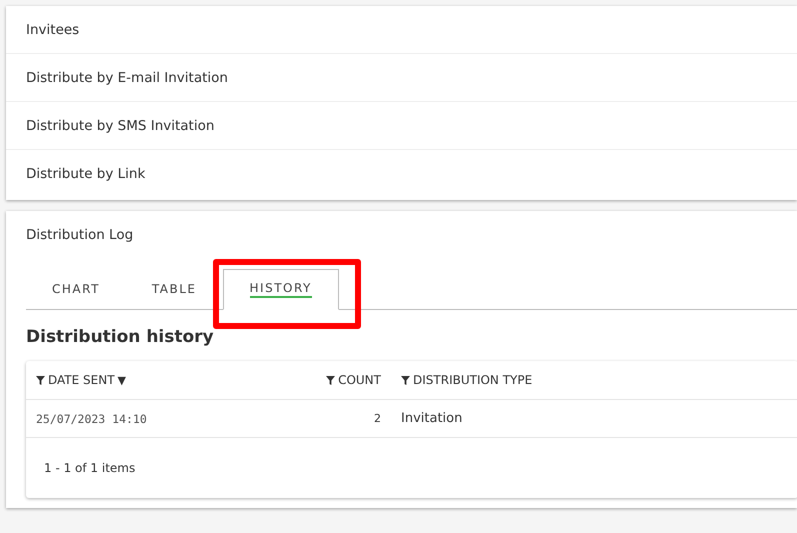  I want to click on section-title: Distribution Log, so click(80, 235).